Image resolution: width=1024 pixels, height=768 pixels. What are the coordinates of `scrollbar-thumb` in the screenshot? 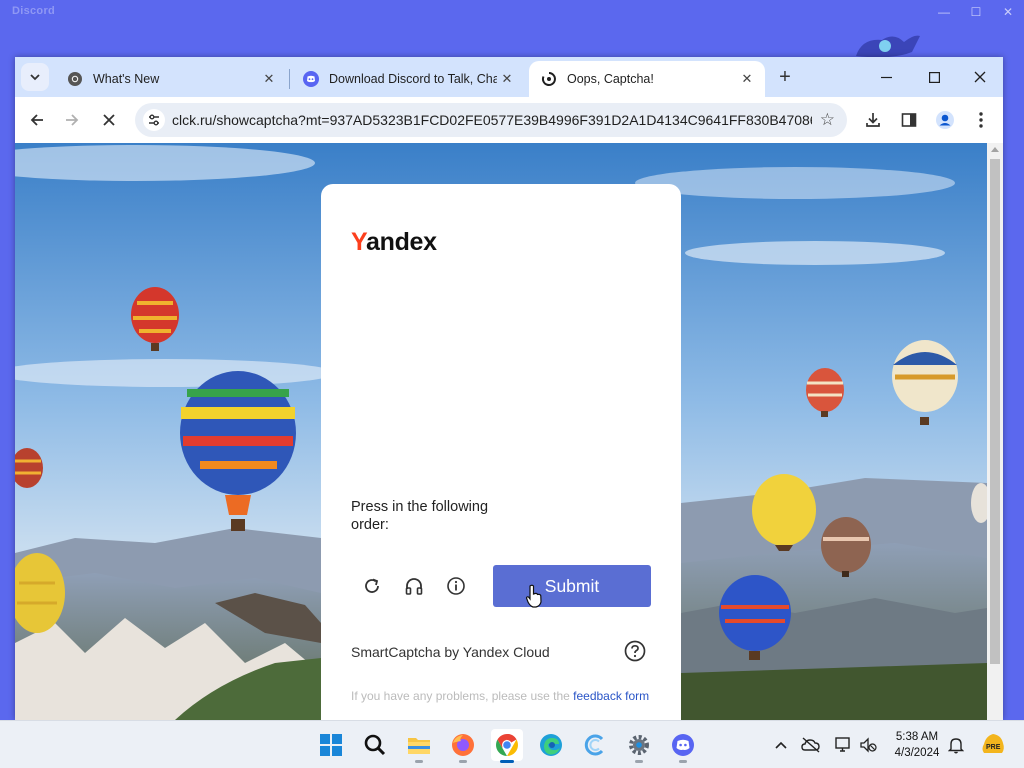 It's located at (995, 411).